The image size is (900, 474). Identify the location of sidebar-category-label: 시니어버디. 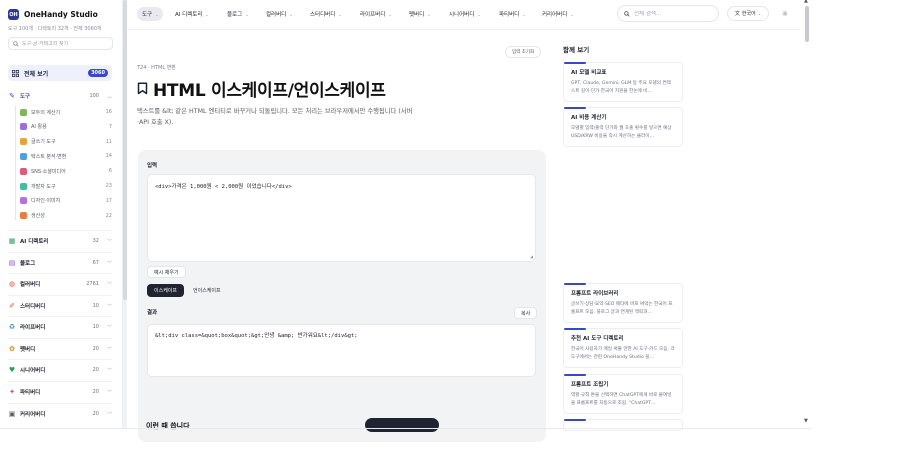
(33, 371).